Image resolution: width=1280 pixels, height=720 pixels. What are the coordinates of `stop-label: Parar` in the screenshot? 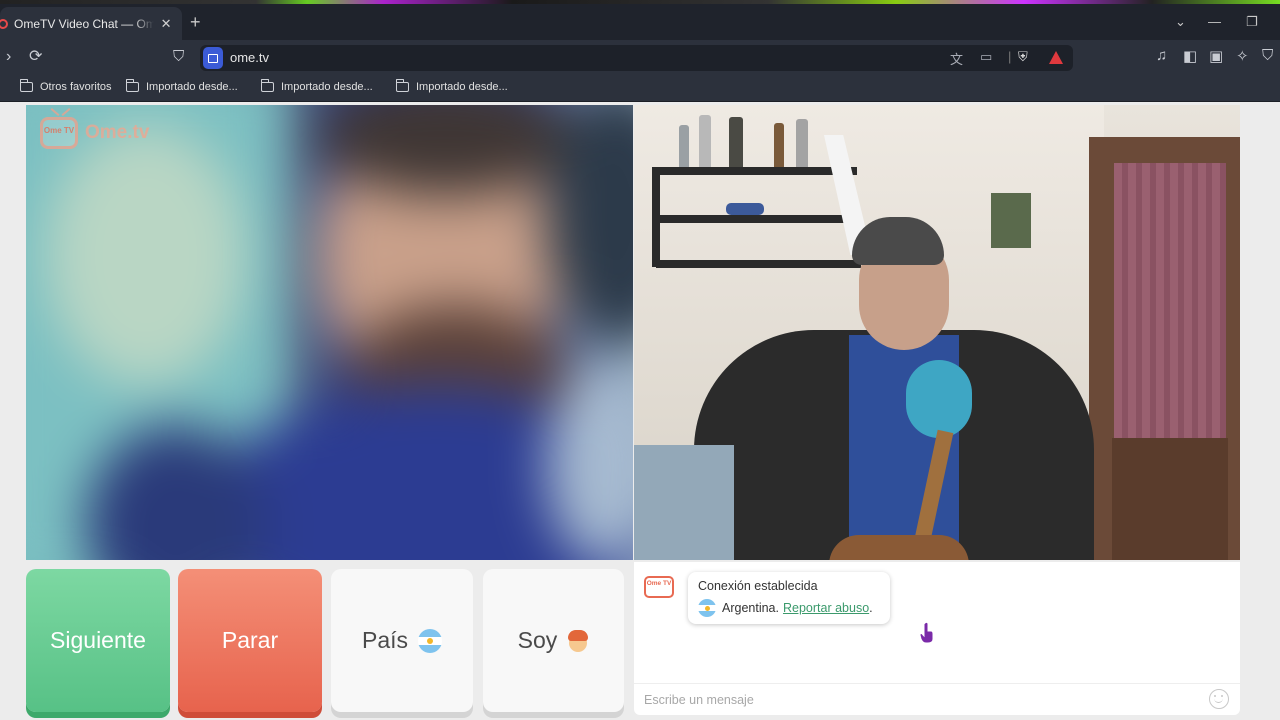 It's located at (250, 640).